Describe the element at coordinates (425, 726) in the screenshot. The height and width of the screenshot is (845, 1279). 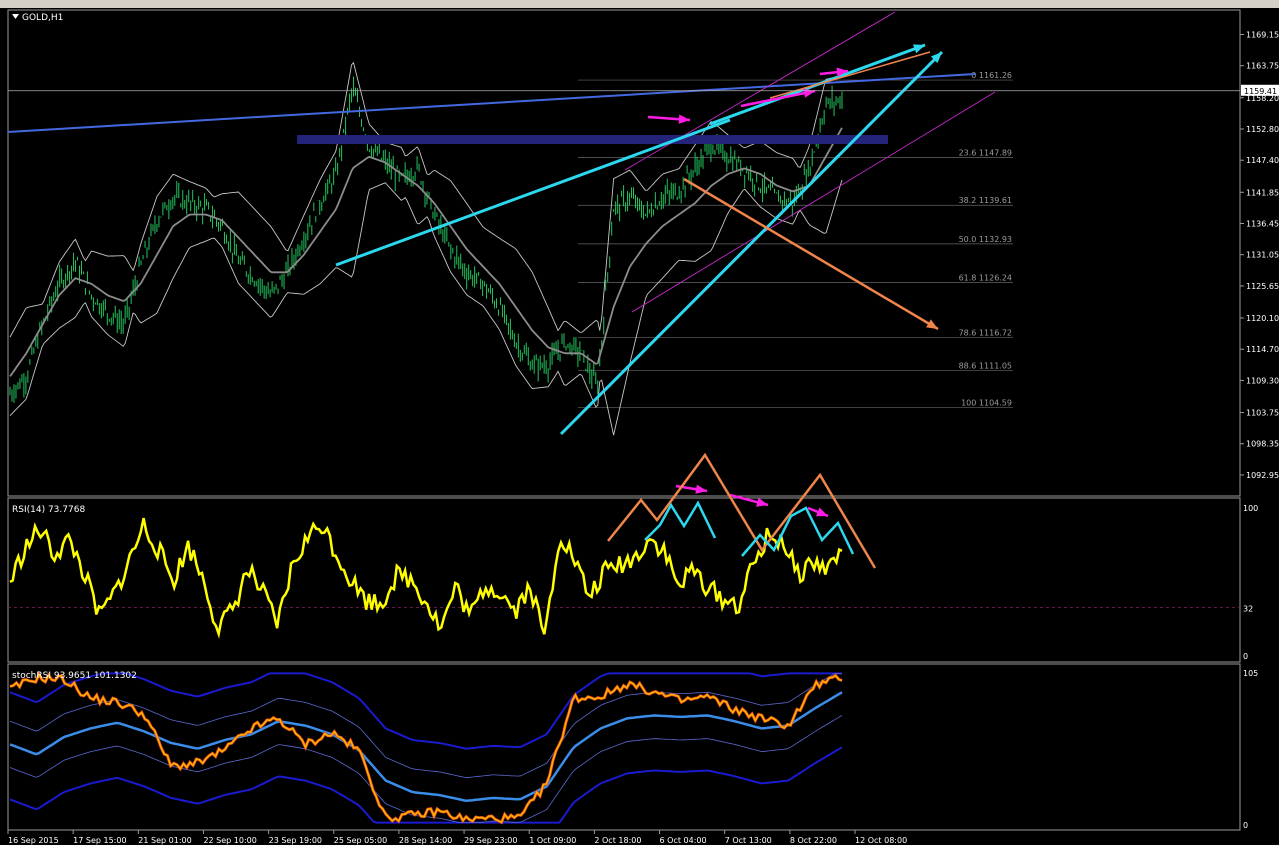
I see `stoch-inner-upper` at that location.